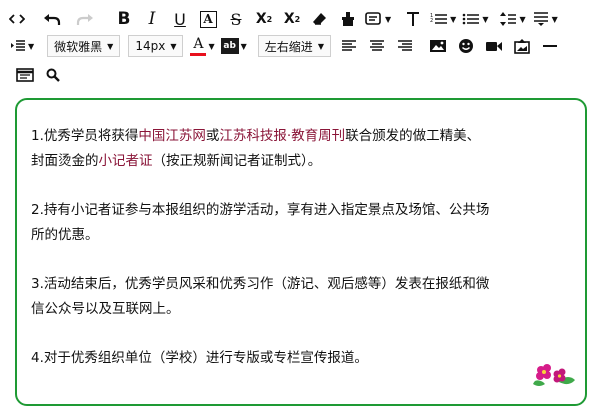 Image resolution: width=600 pixels, height=416 pixels. What do you see at coordinates (443, 19) in the screenshot?
I see `ordered-list-icon: 12 ▼` at bounding box center [443, 19].